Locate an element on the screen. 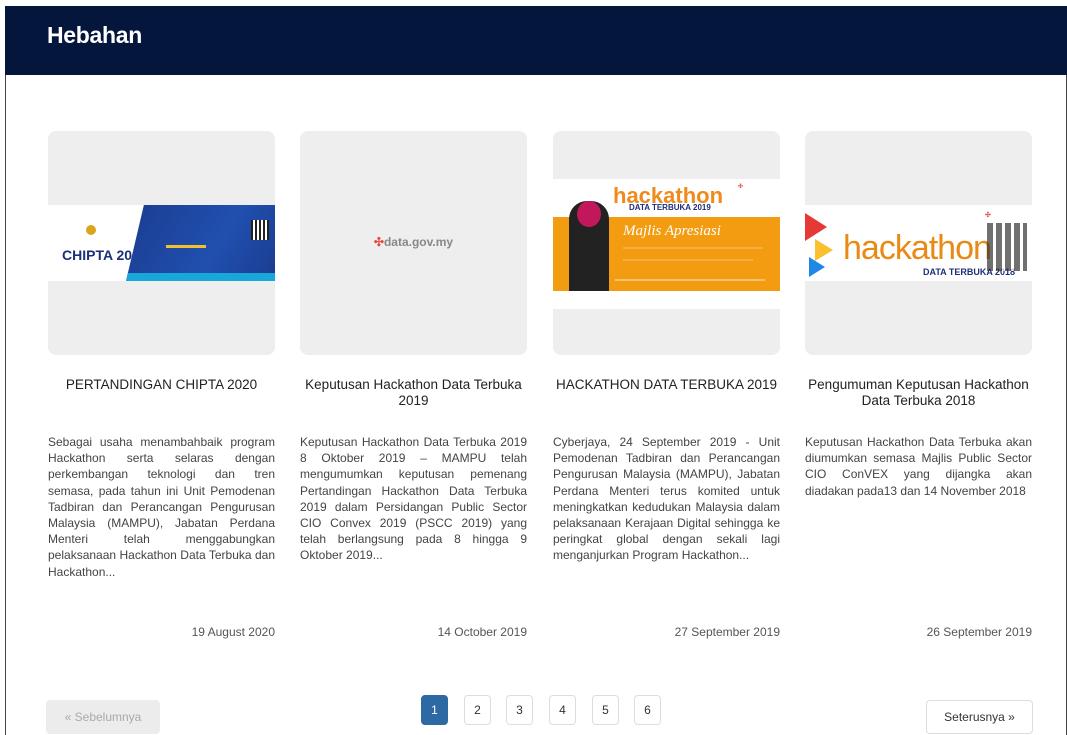 The image size is (1067, 735). crest-icon is located at coordinates (91, 230).